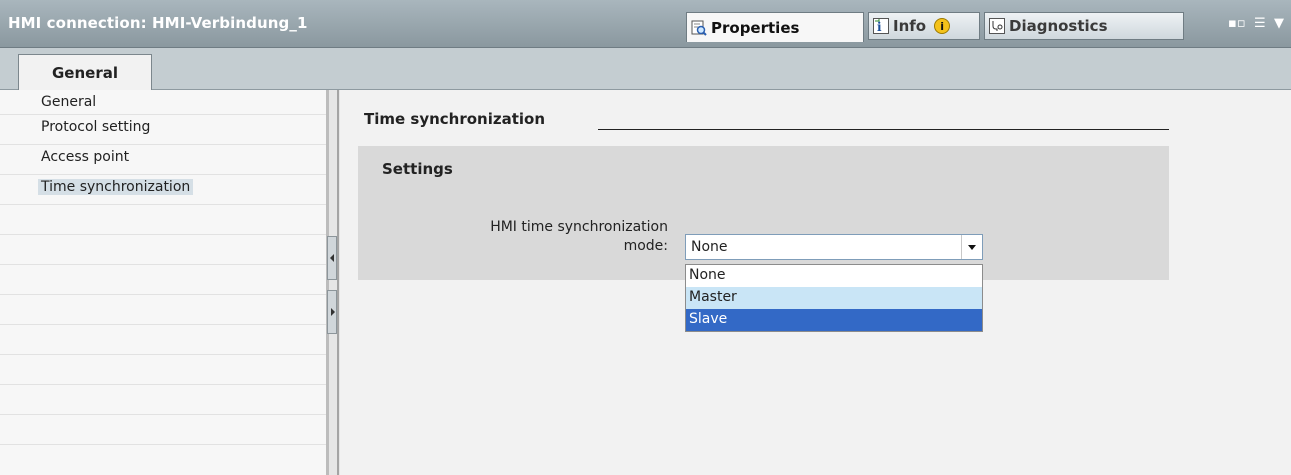 This screenshot has width=1291, height=475. What do you see at coordinates (709, 247) in the screenshot?
I see `select-value: None` at bounding box center [709, 247].